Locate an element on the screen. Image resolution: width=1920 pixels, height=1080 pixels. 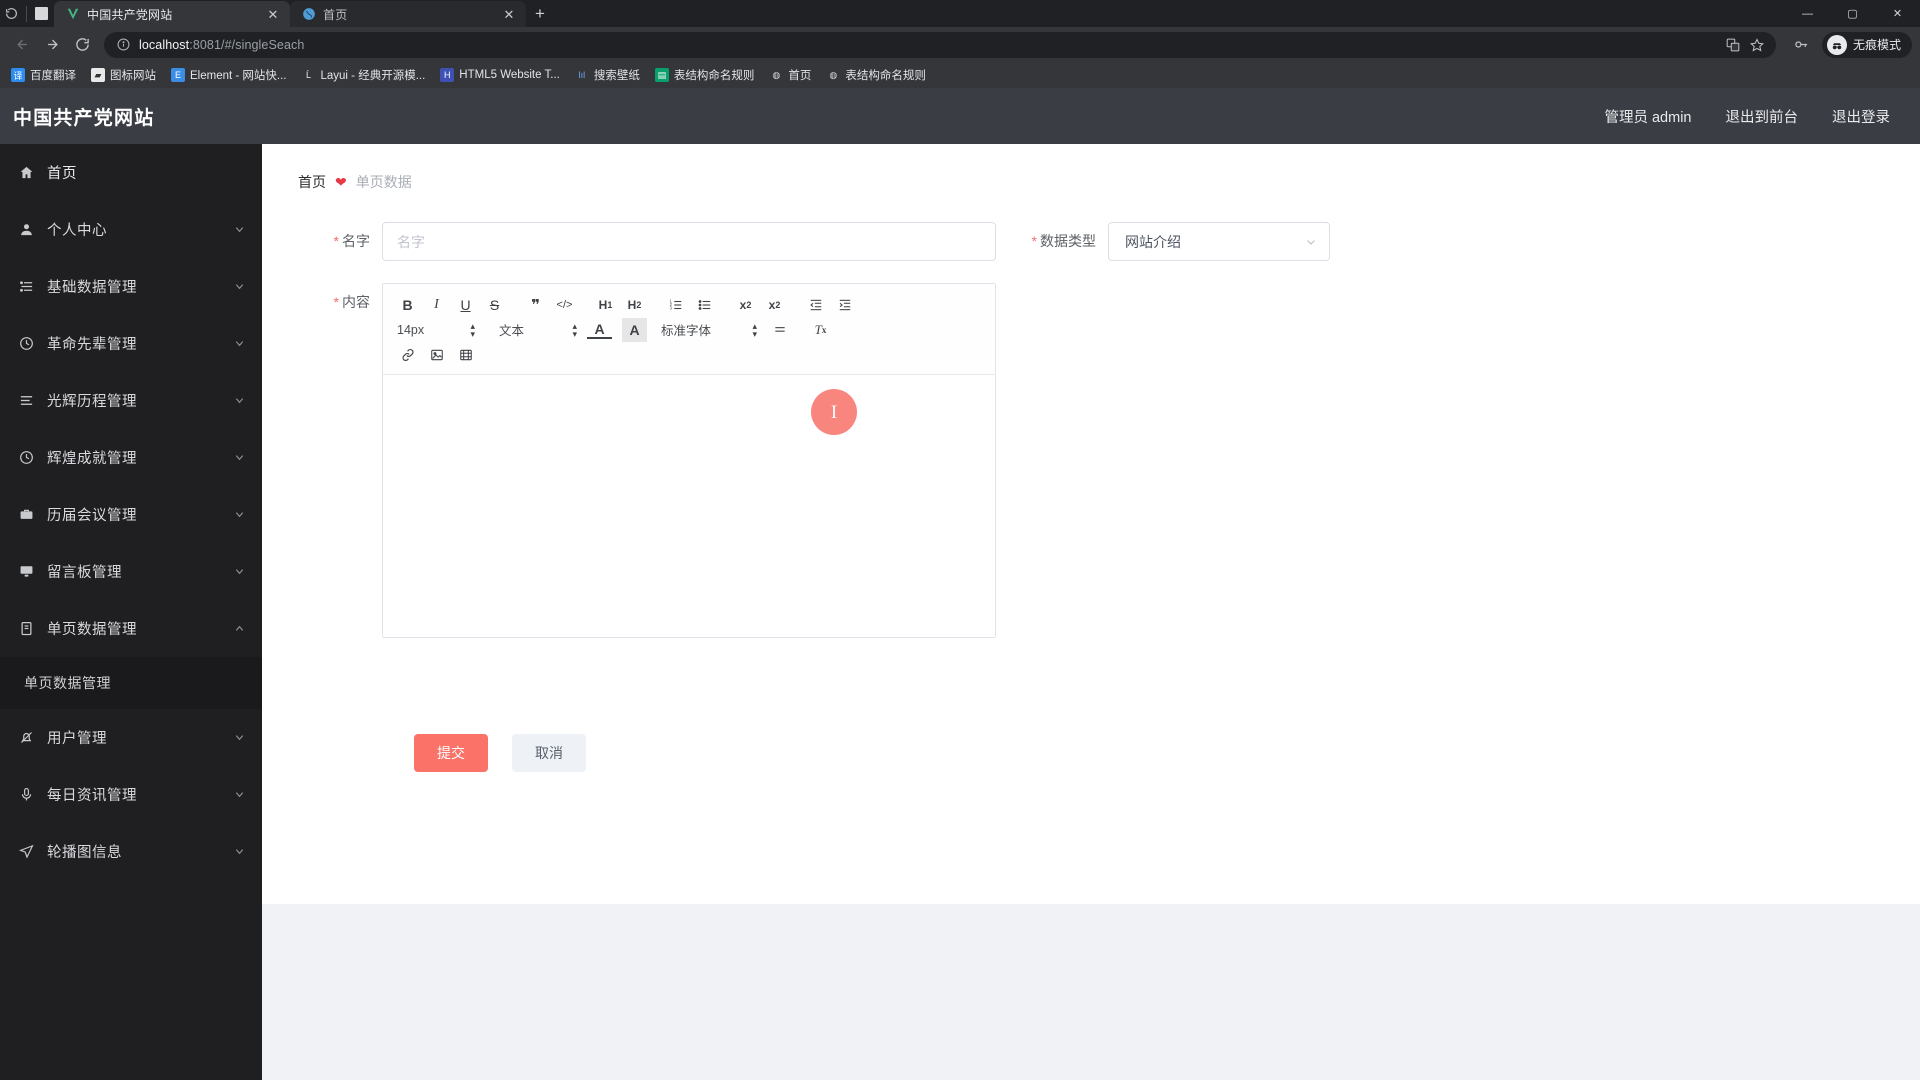
bold-icon: B is located at coordinates (407, 305).